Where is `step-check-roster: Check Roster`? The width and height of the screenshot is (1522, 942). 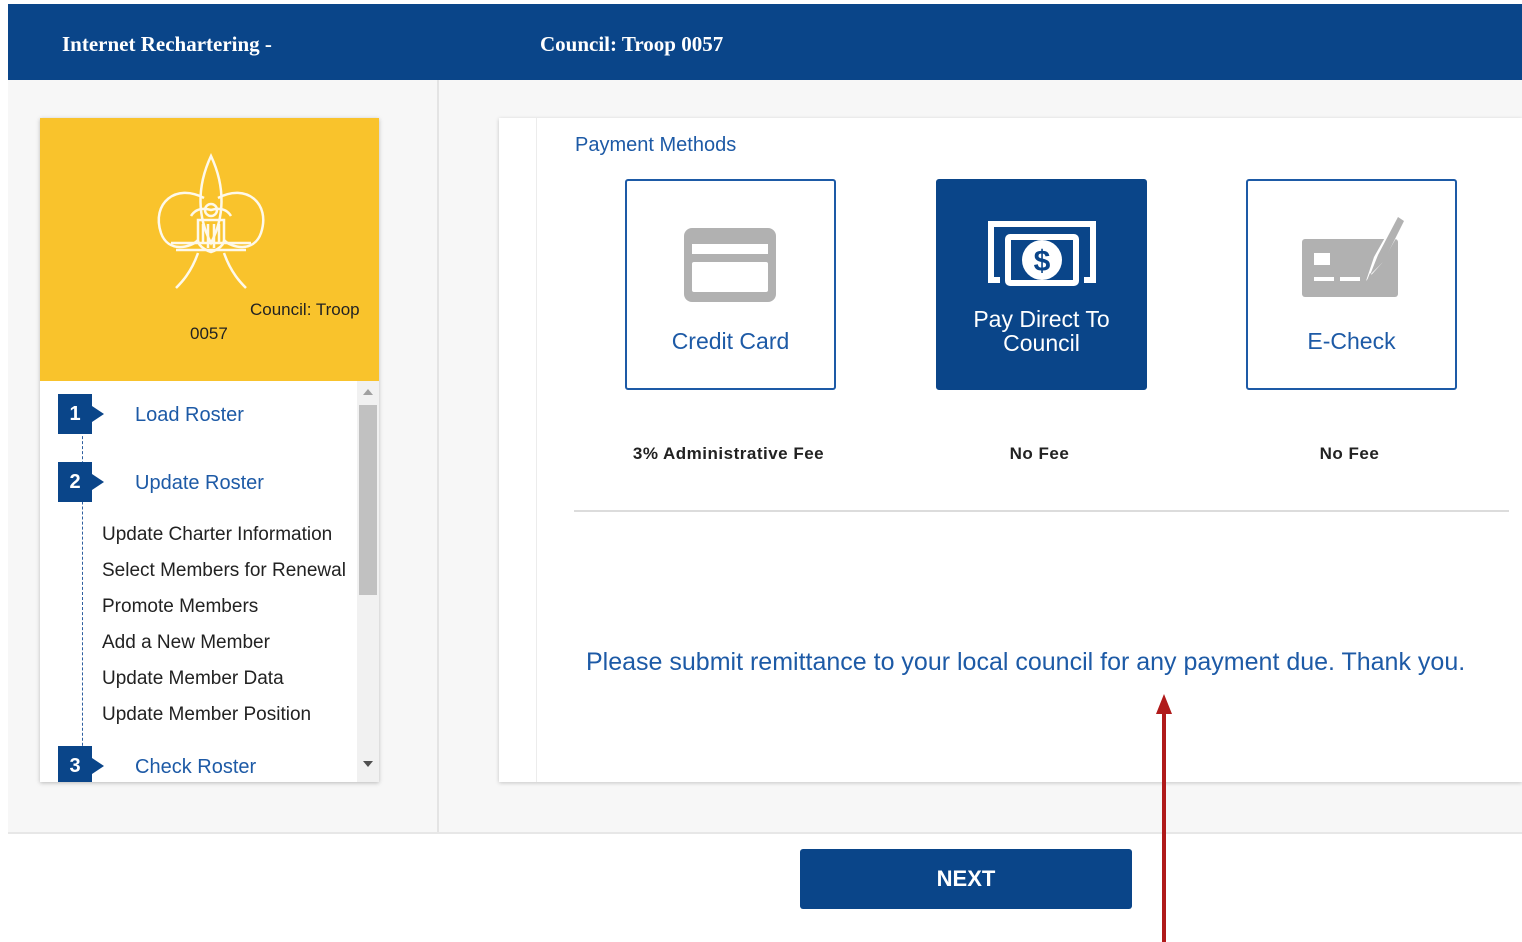
step-check-roster: Check Roster is located at coordinates (195, 767).